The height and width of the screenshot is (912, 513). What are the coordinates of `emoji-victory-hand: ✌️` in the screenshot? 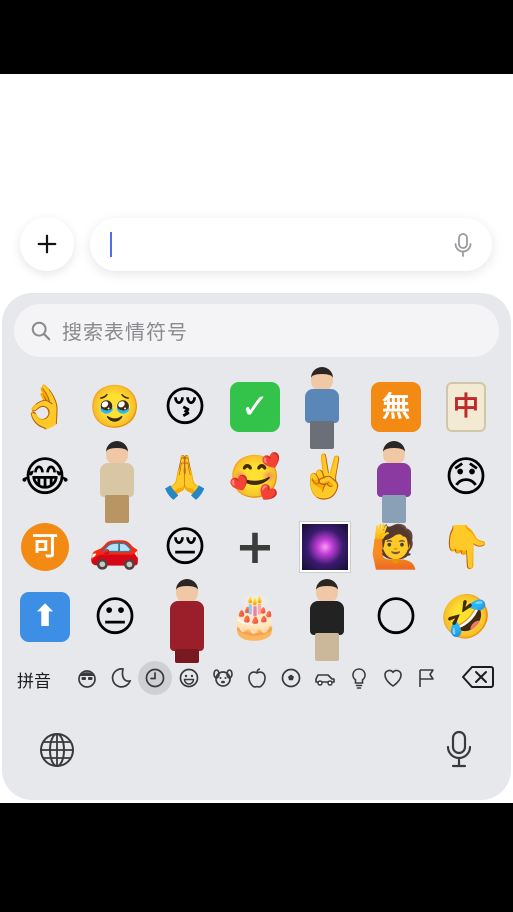 It's located at (325, 477).